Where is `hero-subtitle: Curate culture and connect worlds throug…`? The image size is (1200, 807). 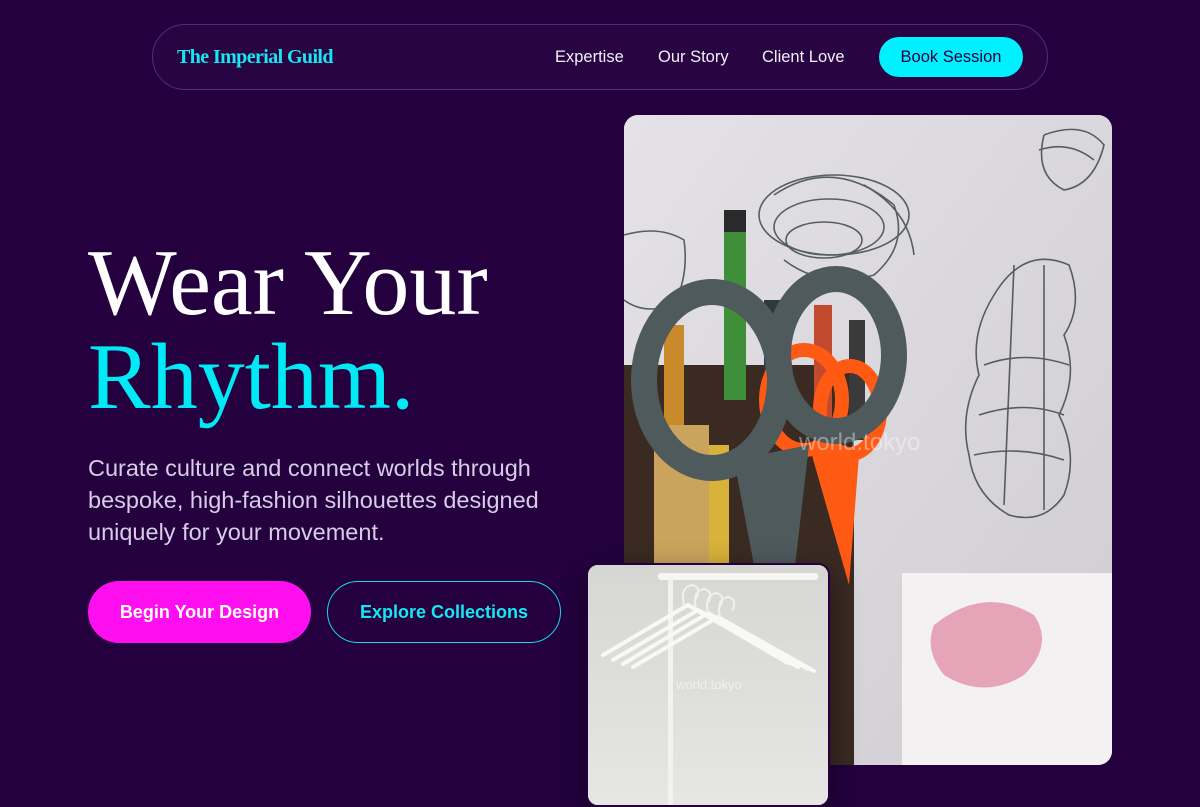 hero-subtitle: Curate culture and connect worlds throug… is located at coordinates (313, 500).